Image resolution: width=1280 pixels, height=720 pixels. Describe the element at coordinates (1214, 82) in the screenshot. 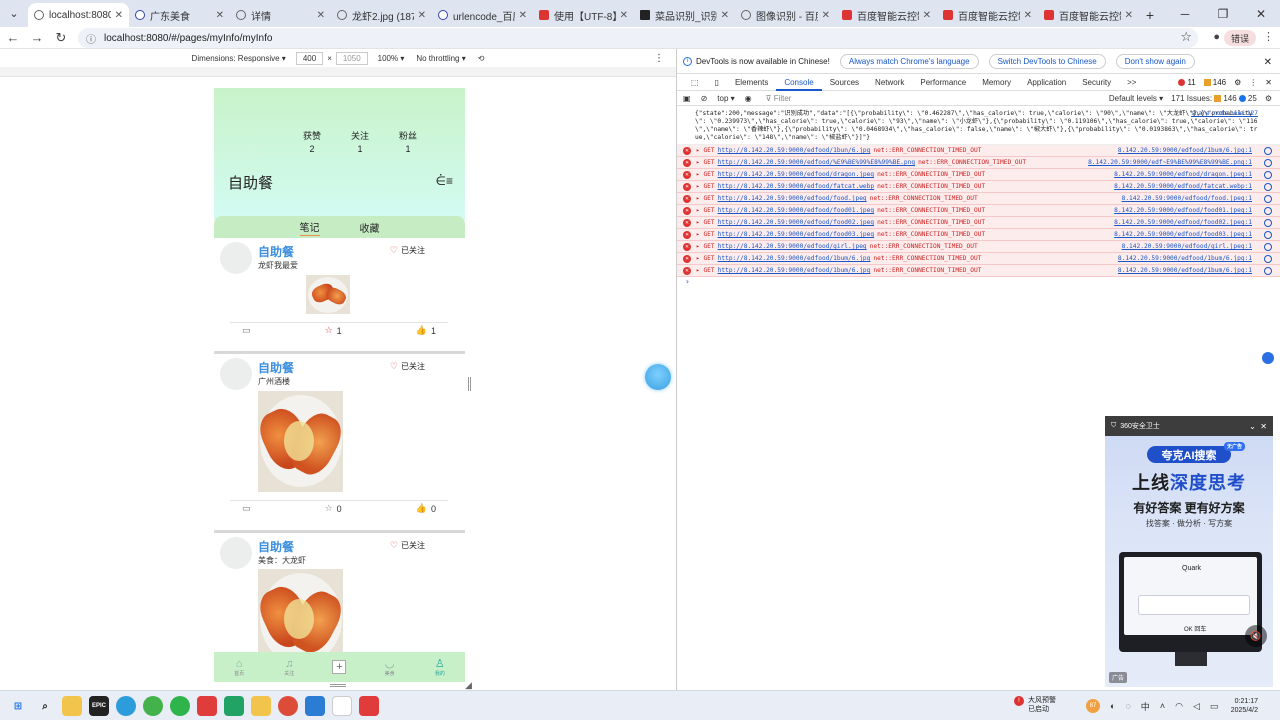

I see `warning-counter: 146` at that location.